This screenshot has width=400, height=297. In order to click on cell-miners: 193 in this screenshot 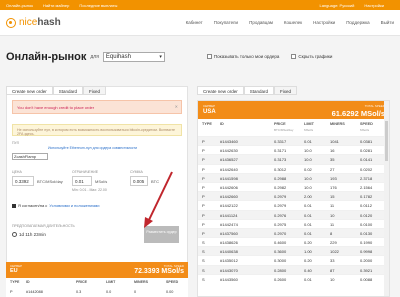, I will do `click(333, 178)`.